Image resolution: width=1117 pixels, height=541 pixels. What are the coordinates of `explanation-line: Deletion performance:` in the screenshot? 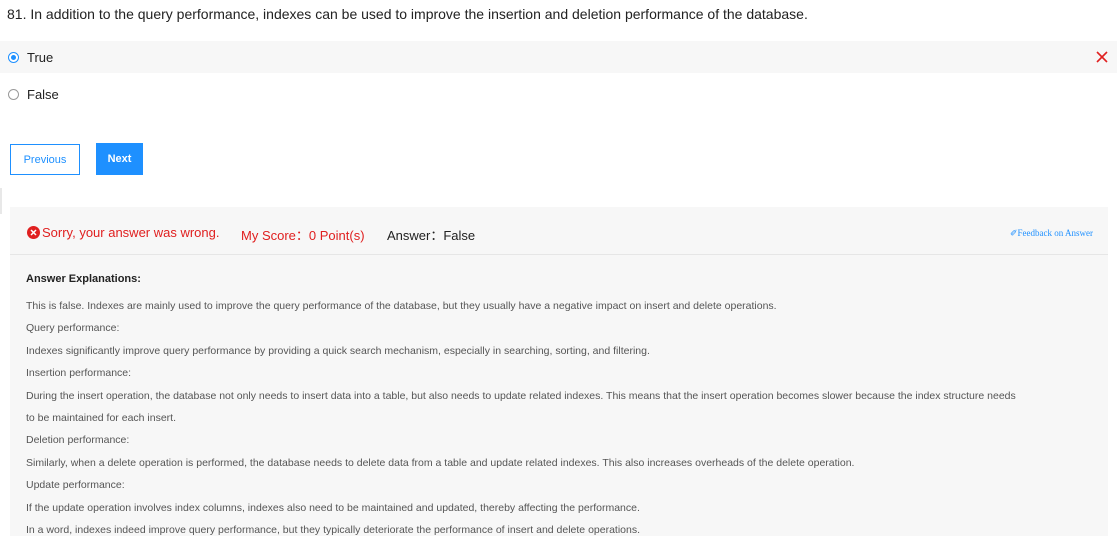 It's located at (78, 440).